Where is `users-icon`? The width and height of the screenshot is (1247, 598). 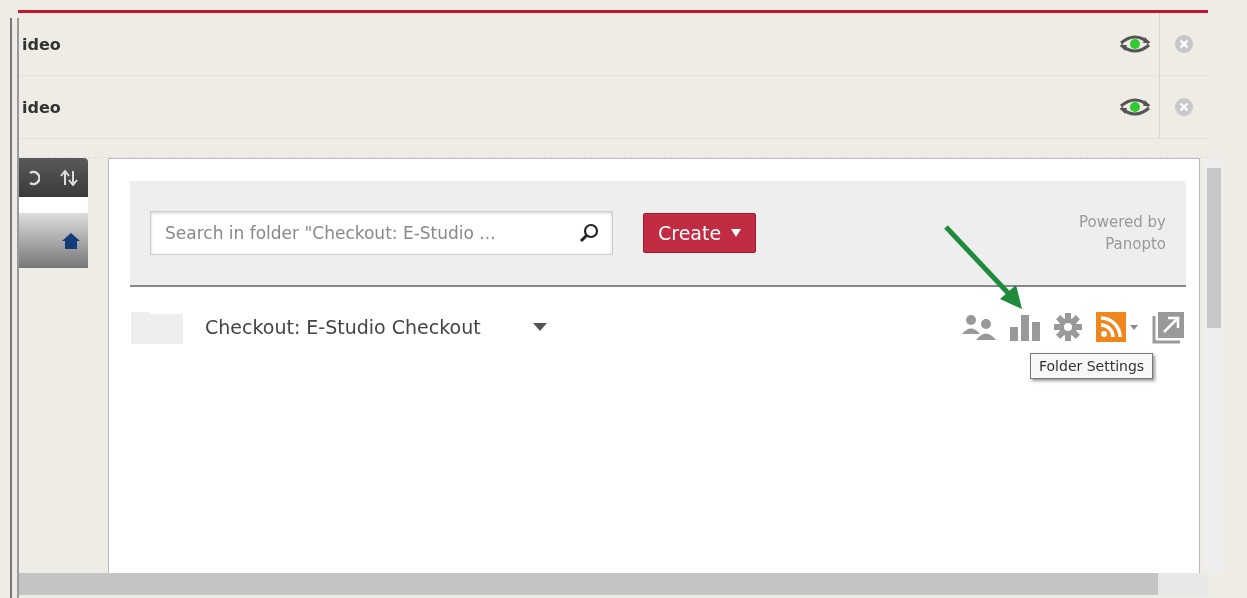
users-icon is located at coordinates (979, 327).